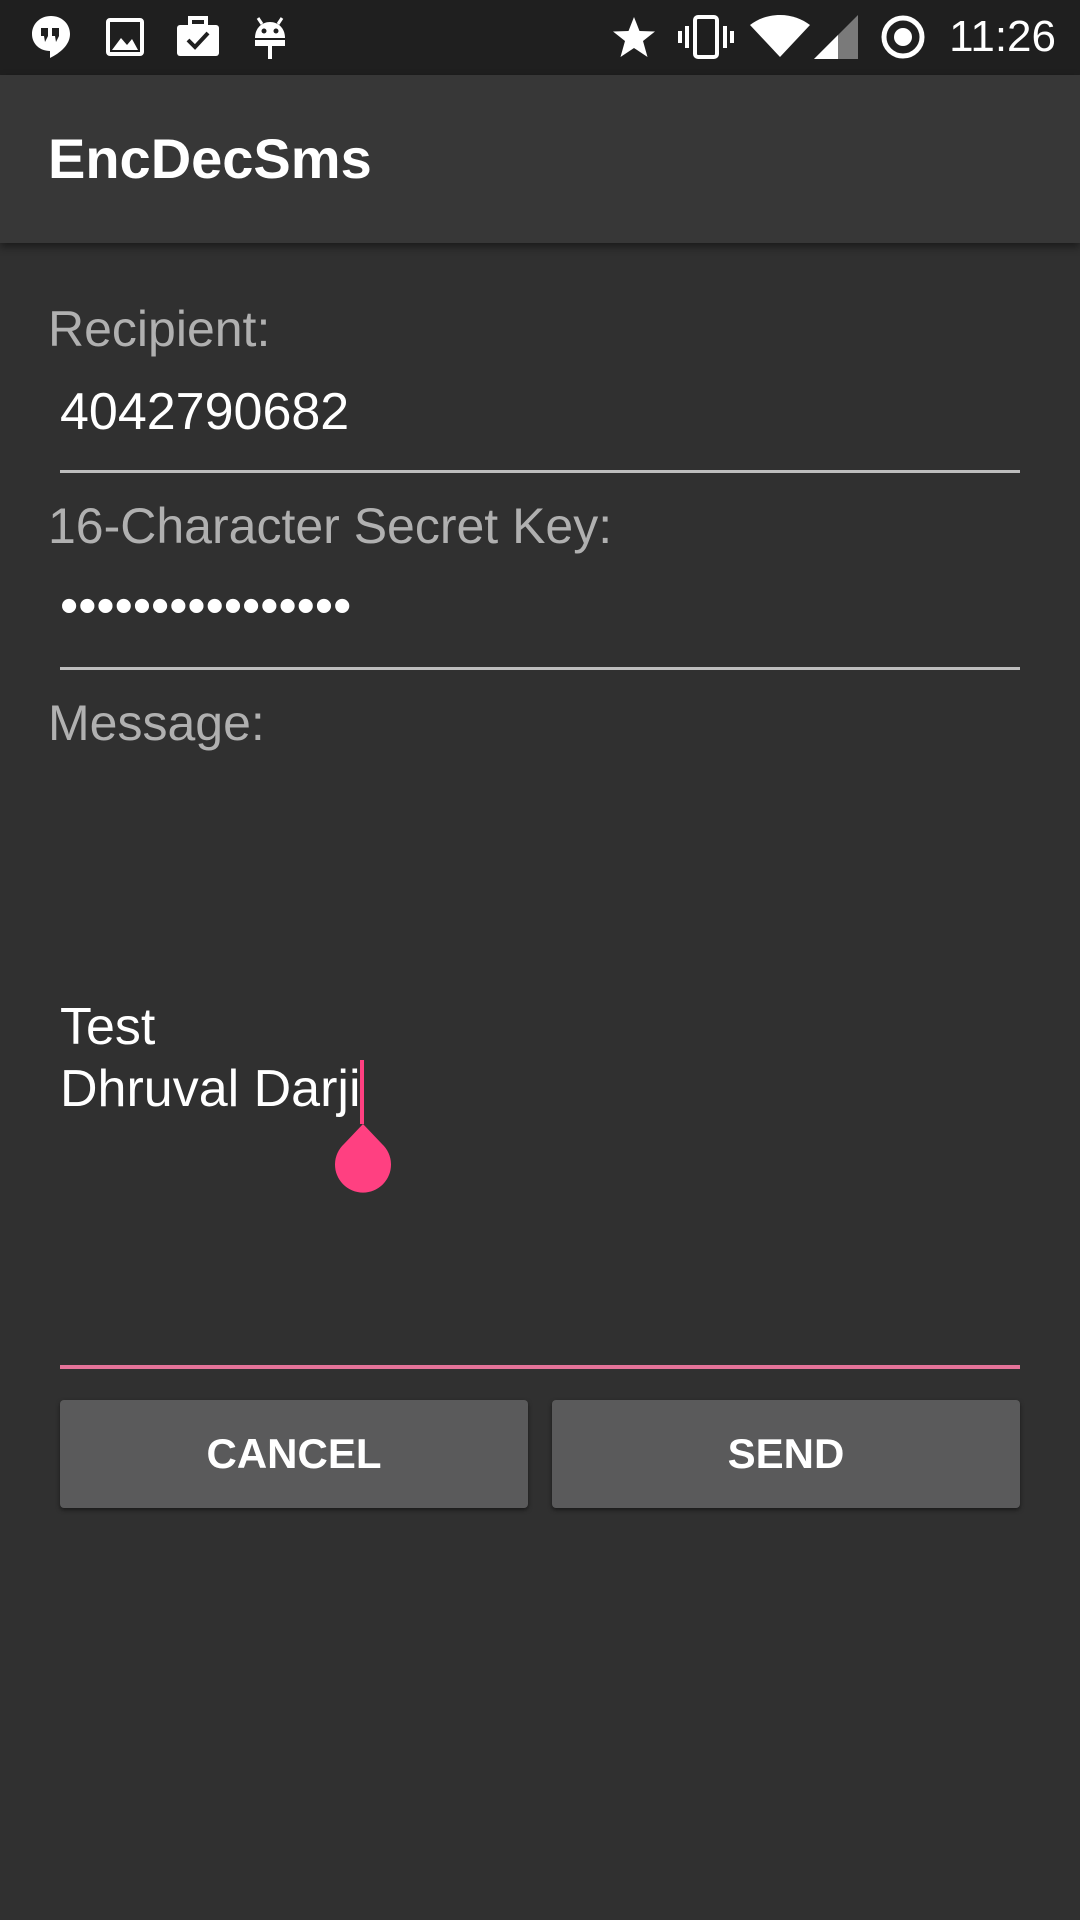 This screenshot has height=1920, width=1080. What do you see at coordinates (634, 37) in the screenshot?
I see `star-icon` at bounding box center [634, 37].